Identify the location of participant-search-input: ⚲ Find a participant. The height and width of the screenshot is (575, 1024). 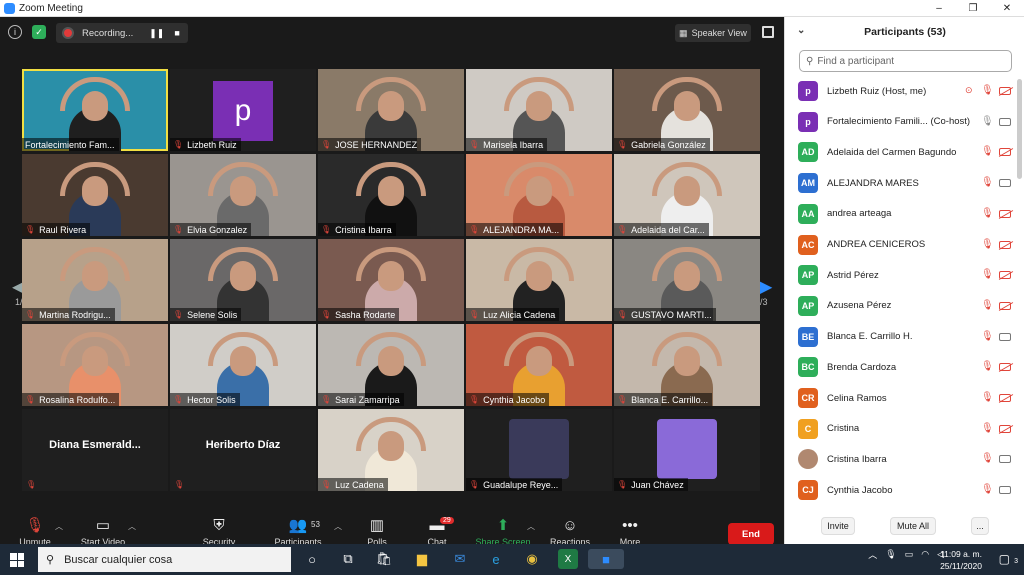
(905, 61).